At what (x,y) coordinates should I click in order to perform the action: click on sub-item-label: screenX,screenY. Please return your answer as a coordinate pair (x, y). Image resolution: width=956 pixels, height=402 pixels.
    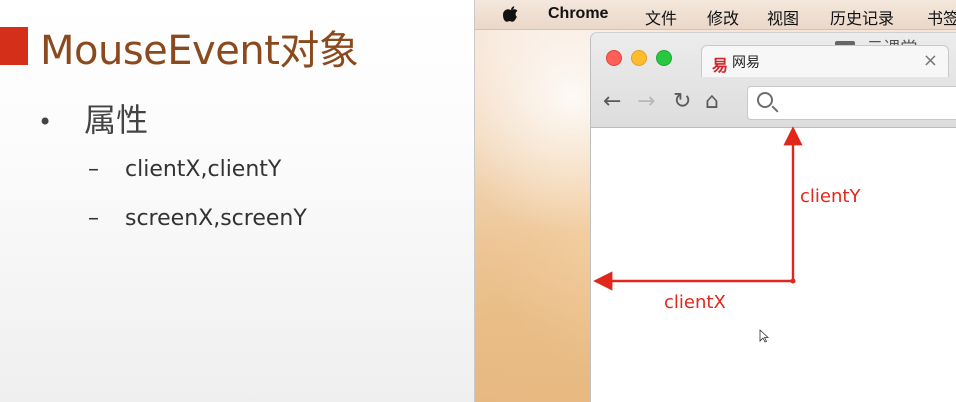
    Looking at the image, I should click on (216, 218).